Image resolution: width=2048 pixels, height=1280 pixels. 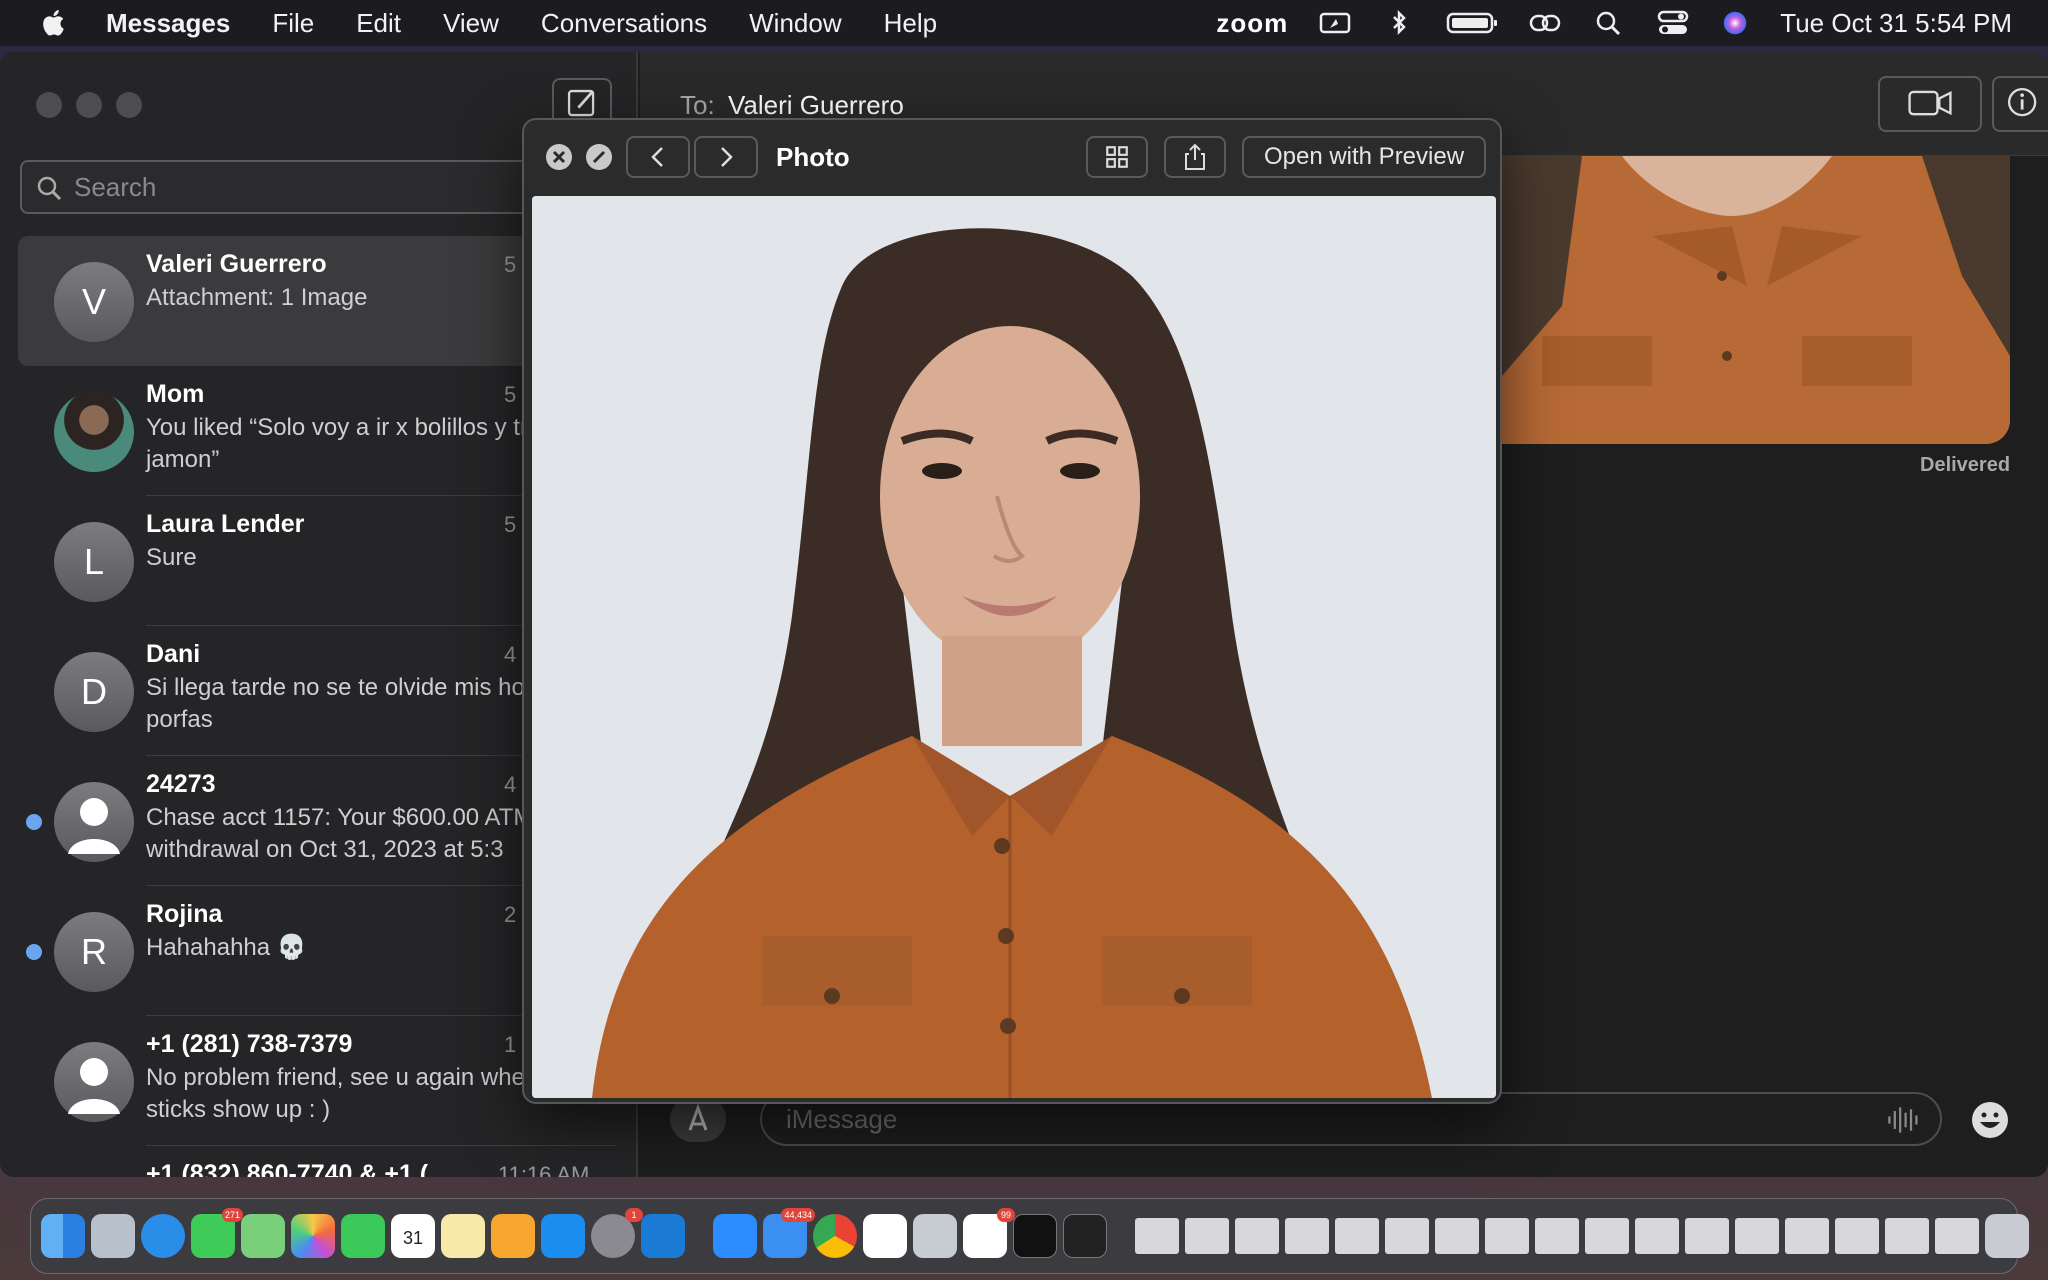 I want to click on menu-app-messages: Messages, so click(x=168, y=23).